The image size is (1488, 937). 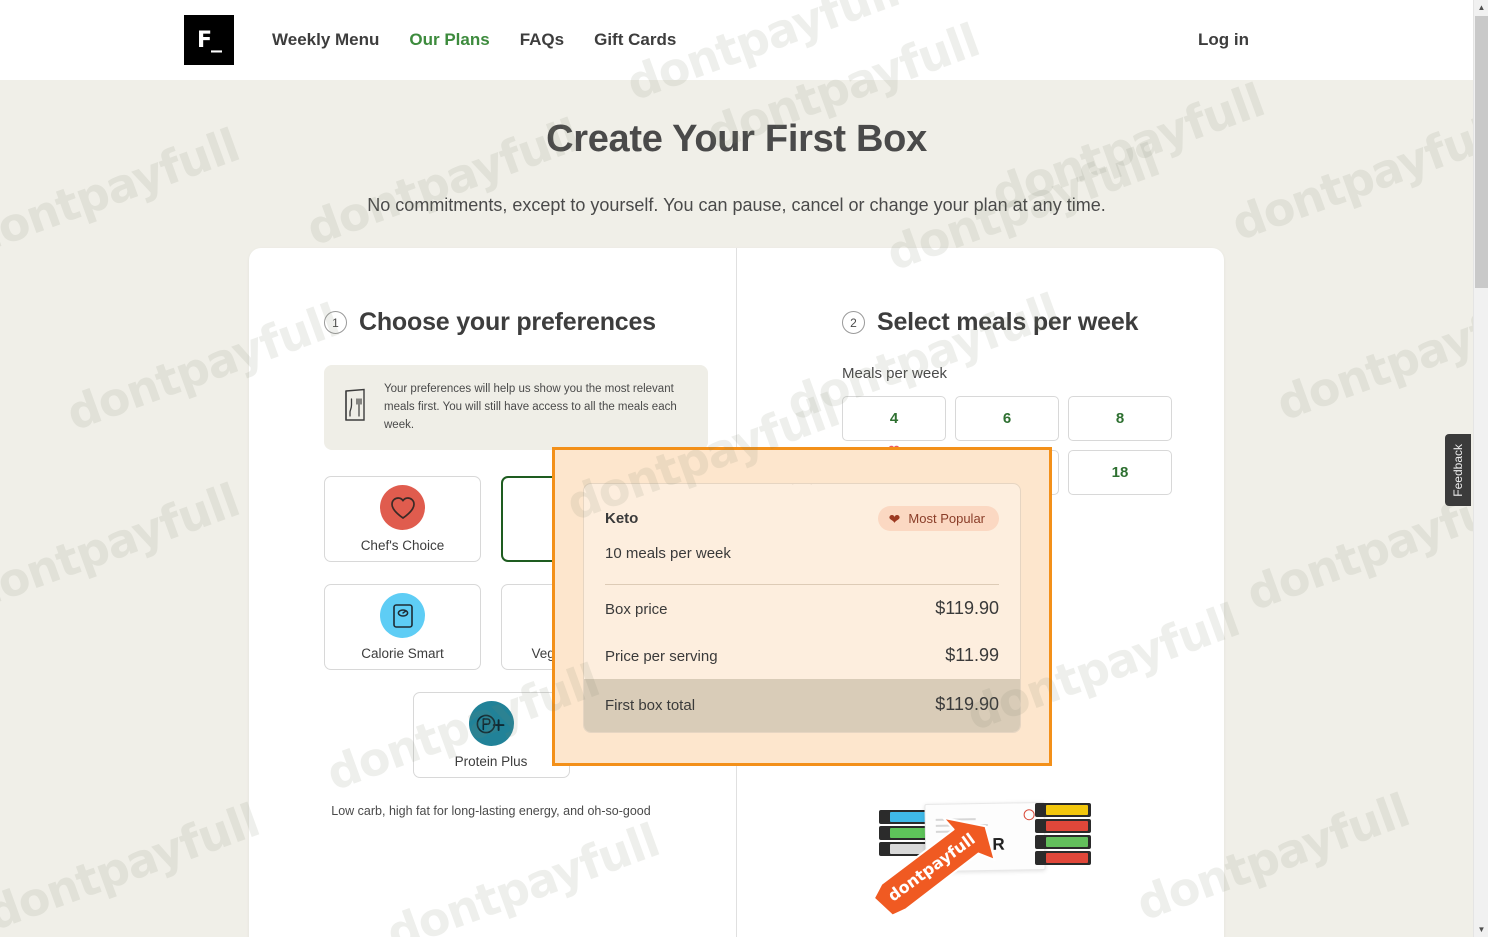 What do you see at coordinates (894, 518) in the screenshot?
I see `heart-icon: ❤` at bounding box center [894, 518].